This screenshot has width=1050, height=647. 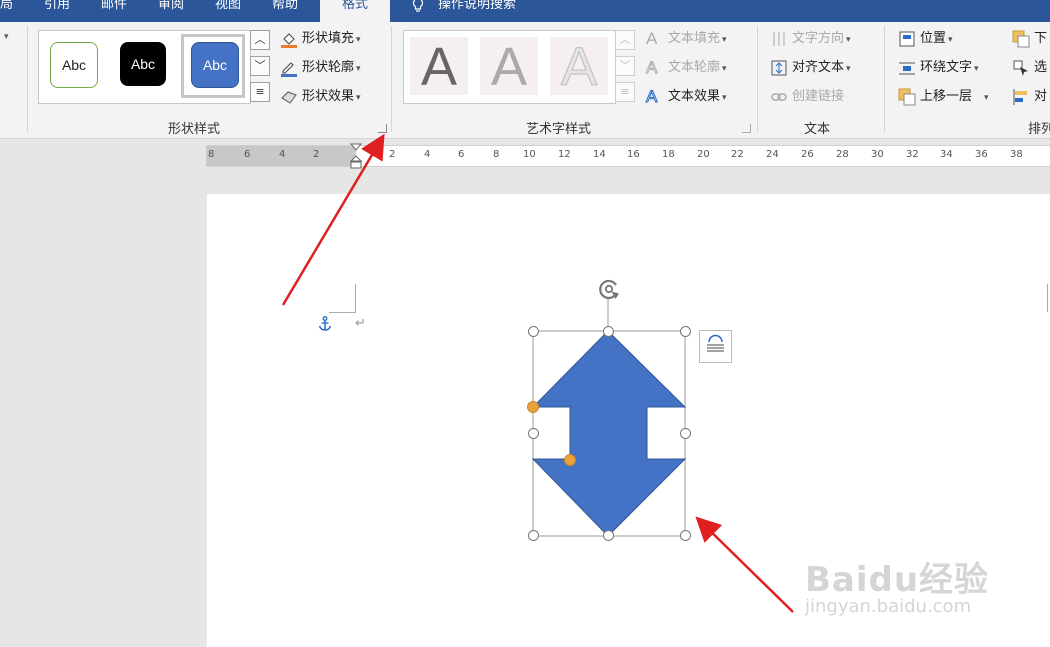 I want to click on wordart-scroll-up: ︿, so click(x=625, y=40).